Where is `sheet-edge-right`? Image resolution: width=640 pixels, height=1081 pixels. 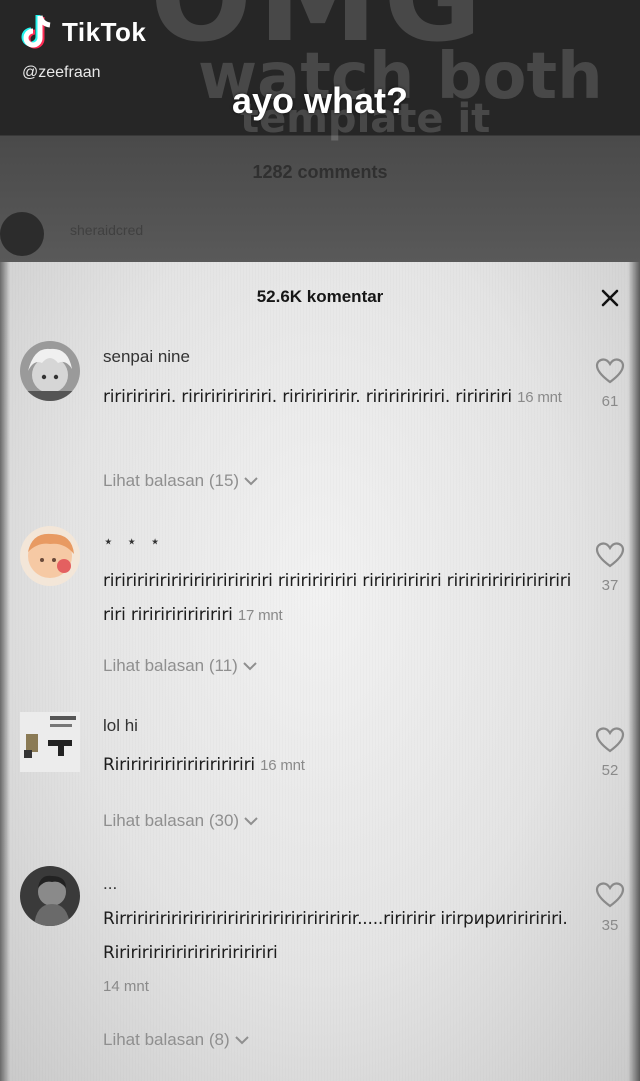
sheet-edge-right is located at coordinates (634, 671).